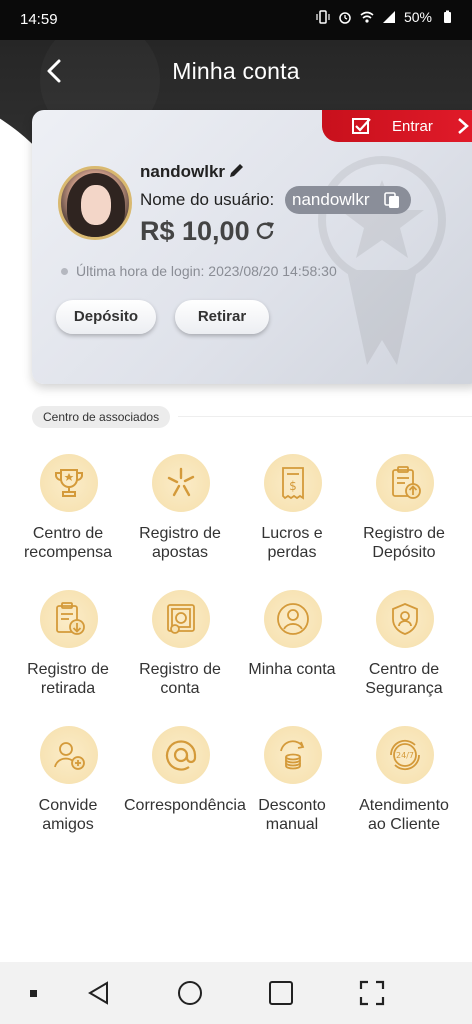 The width and height of the screenshot is (472, 1024). I want to click on status-icons: 50%, so click(385, 17).